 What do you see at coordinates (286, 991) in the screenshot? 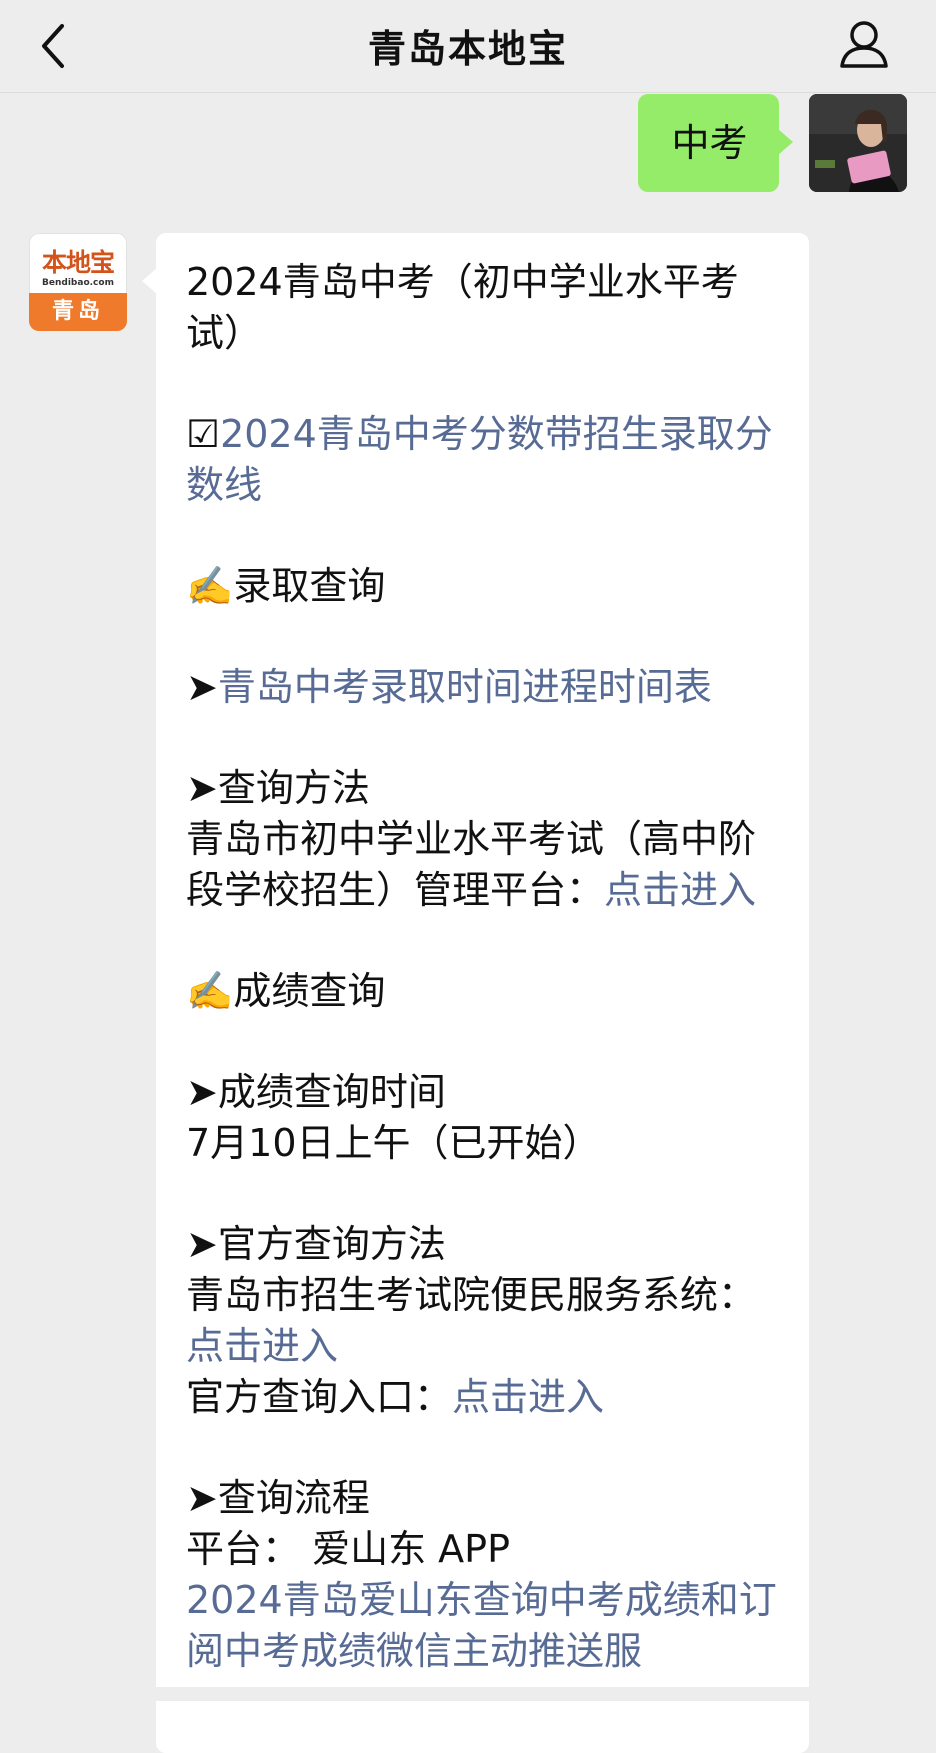
I see `scores-section-heading: ✍️成绩查询` at bounding box center [286, 991].